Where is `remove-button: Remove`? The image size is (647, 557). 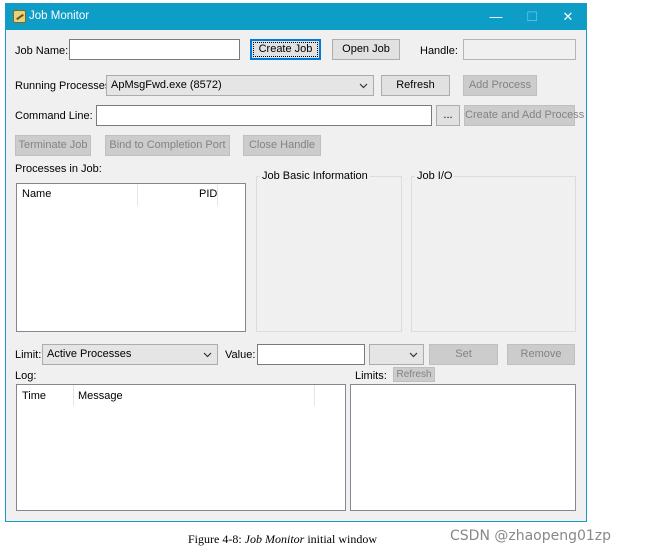 remove-button: Remove is located at coordinates (541, 354).